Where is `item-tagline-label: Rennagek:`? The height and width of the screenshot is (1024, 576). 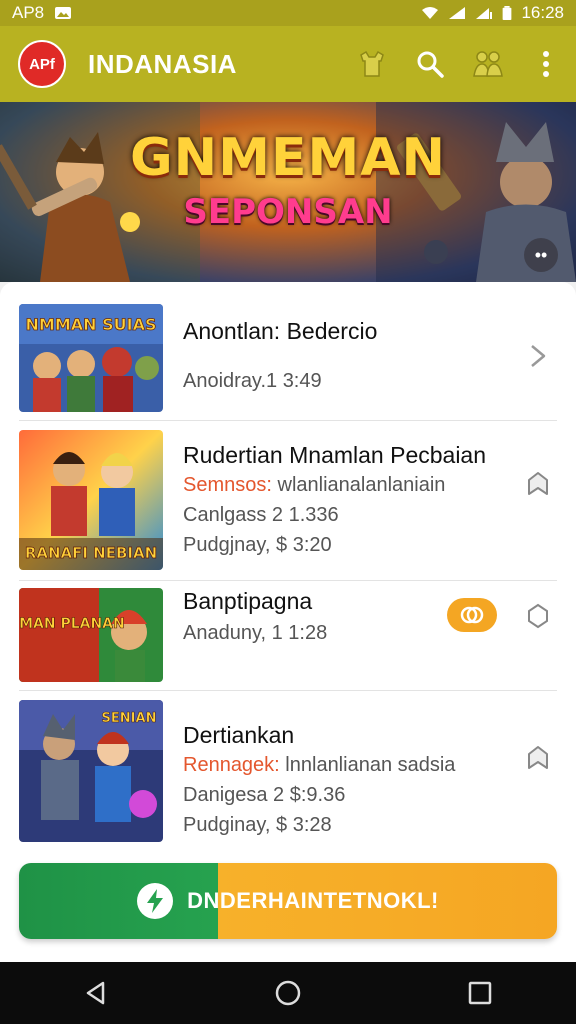
item-tagline-label: Rennagek: is located at coordinates (231, 765).